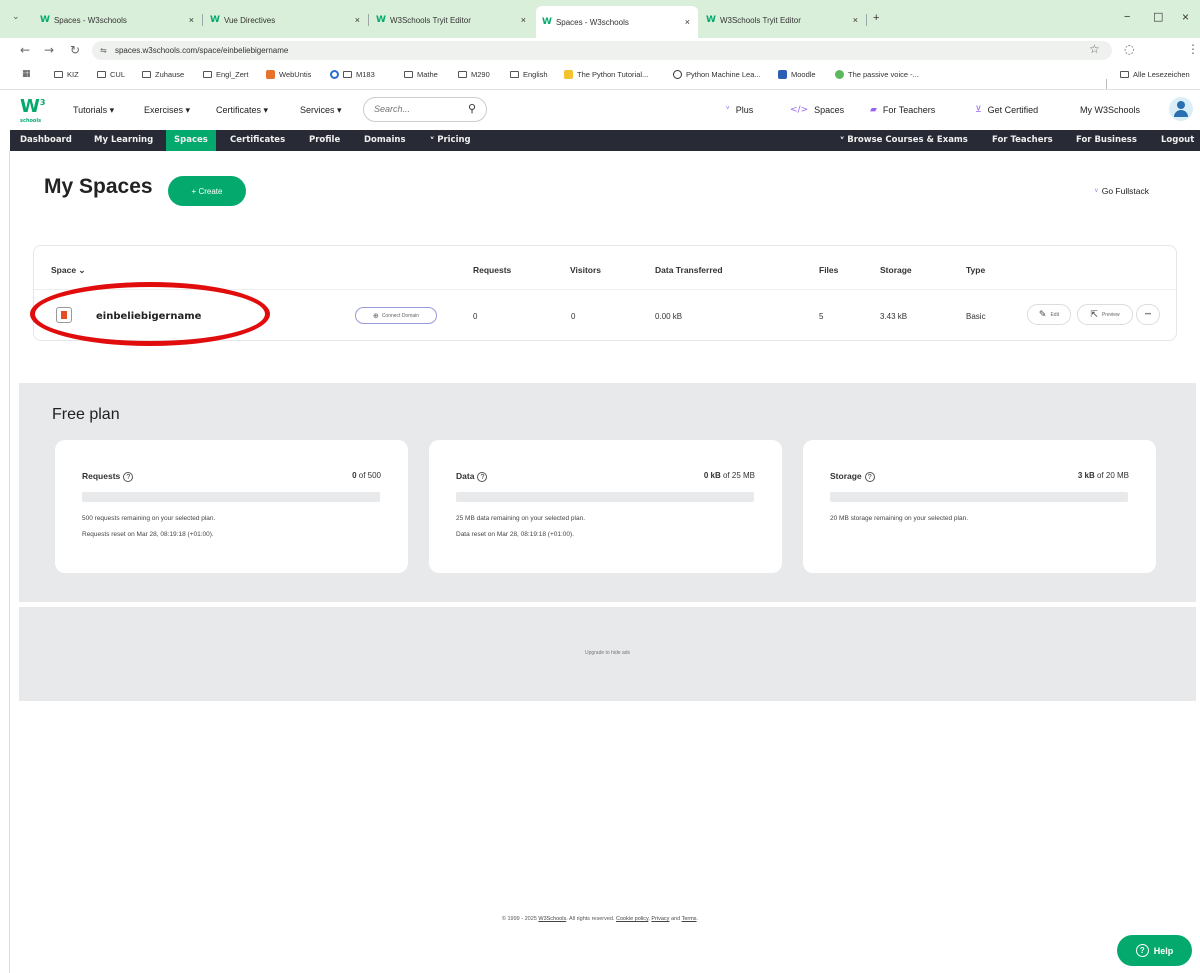 The height and width of the screenshot is (973, 1200). Describe the element at coordinates (226, 74) in the screenshot. I see `bookmark-engl-zert: Engl_Zert` at that location.